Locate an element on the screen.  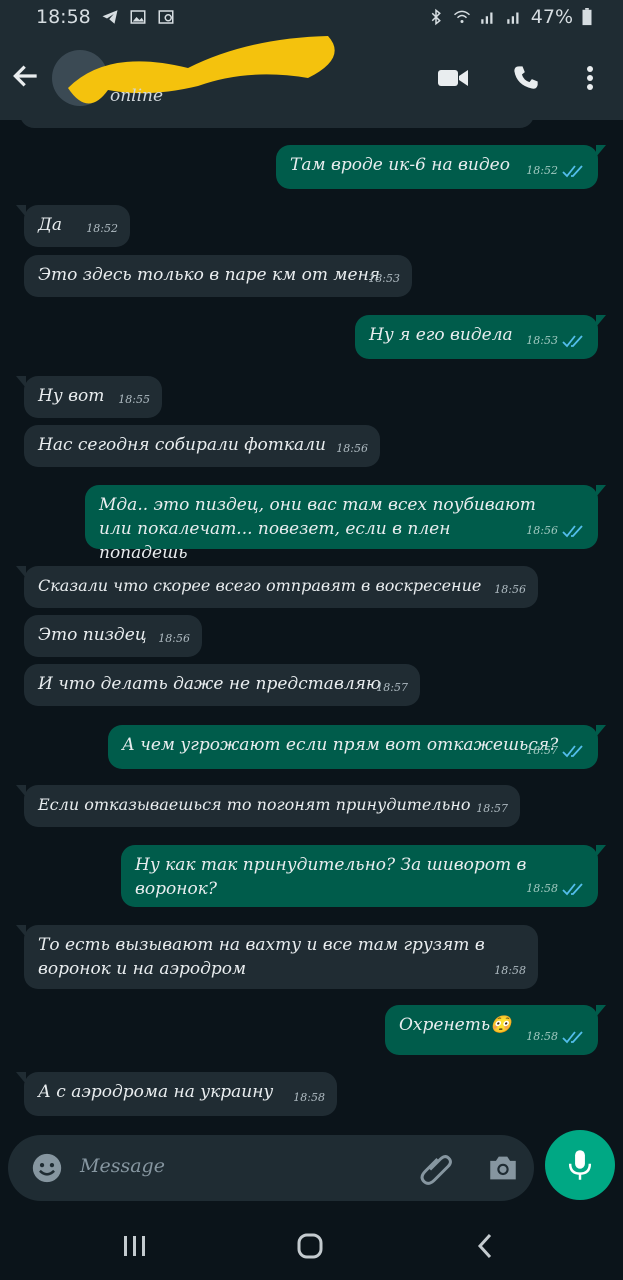
status-time: 18:58 is located at coordinates (63, 17).